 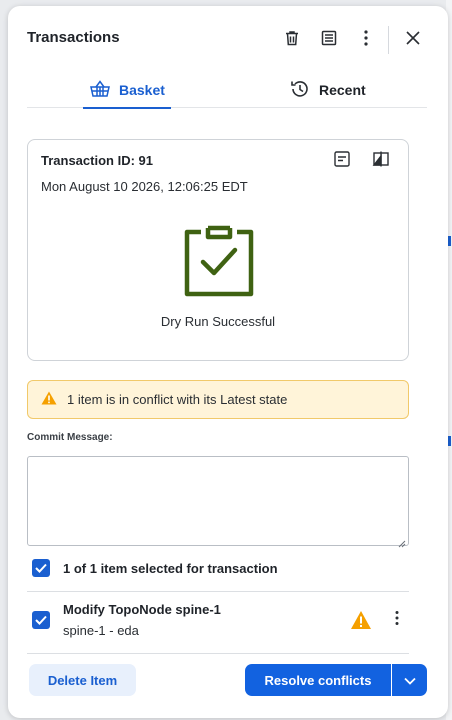 I want to click on delete-item-button: Delete Item, so click(x=82, y=680).